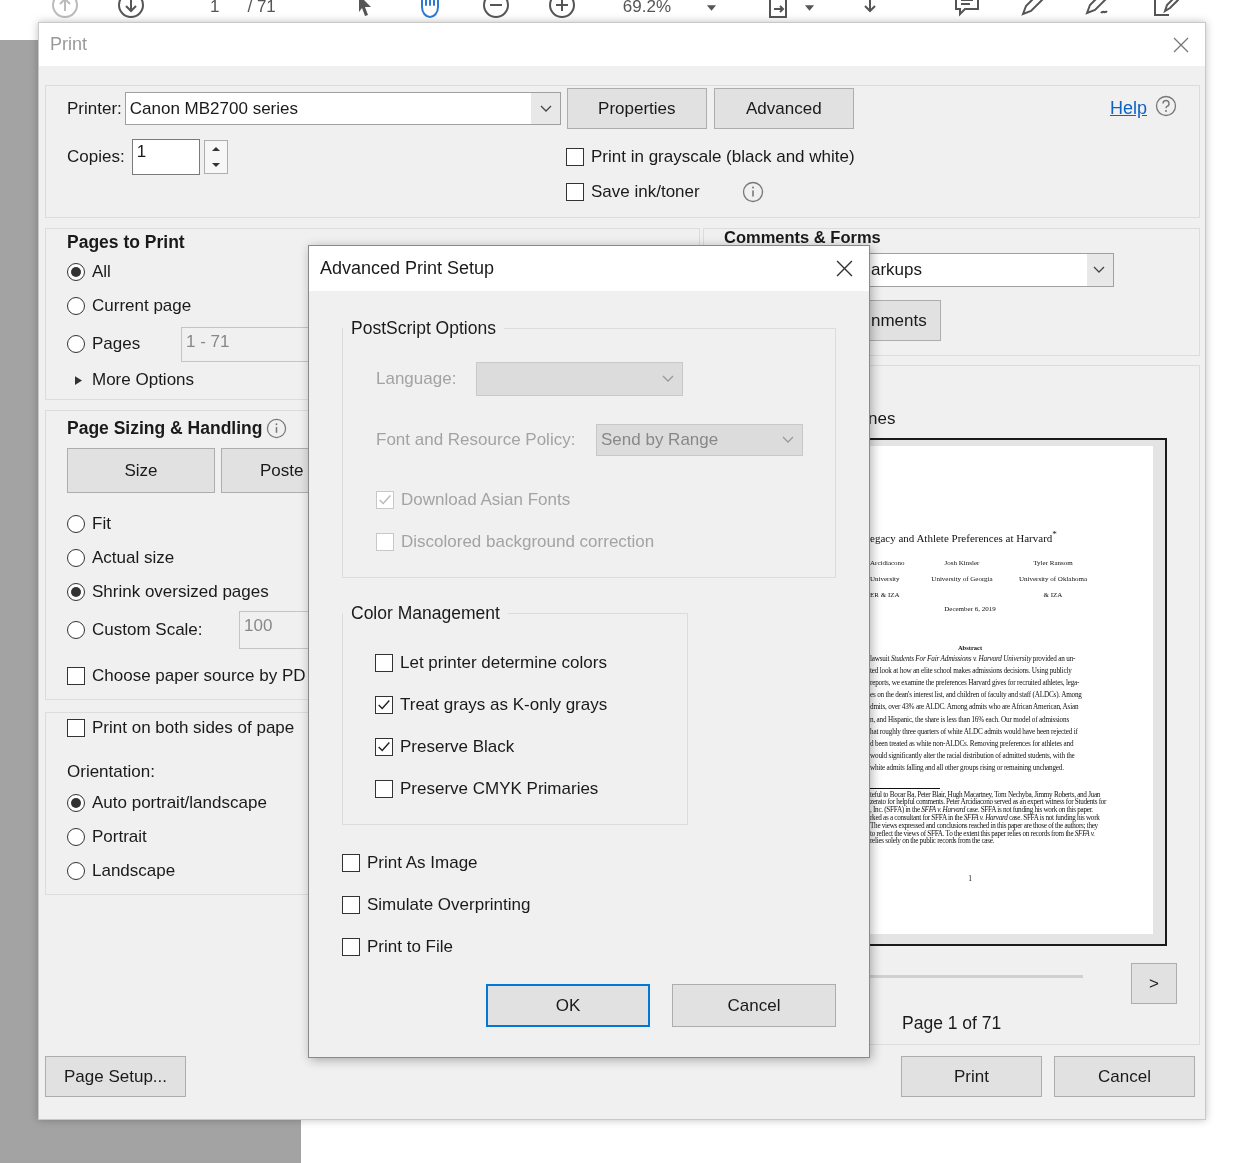 The height and width of the screenshot is (1163, 1240). I want to click on policy-label: Font and Resource Policy:, so click(476, 440).